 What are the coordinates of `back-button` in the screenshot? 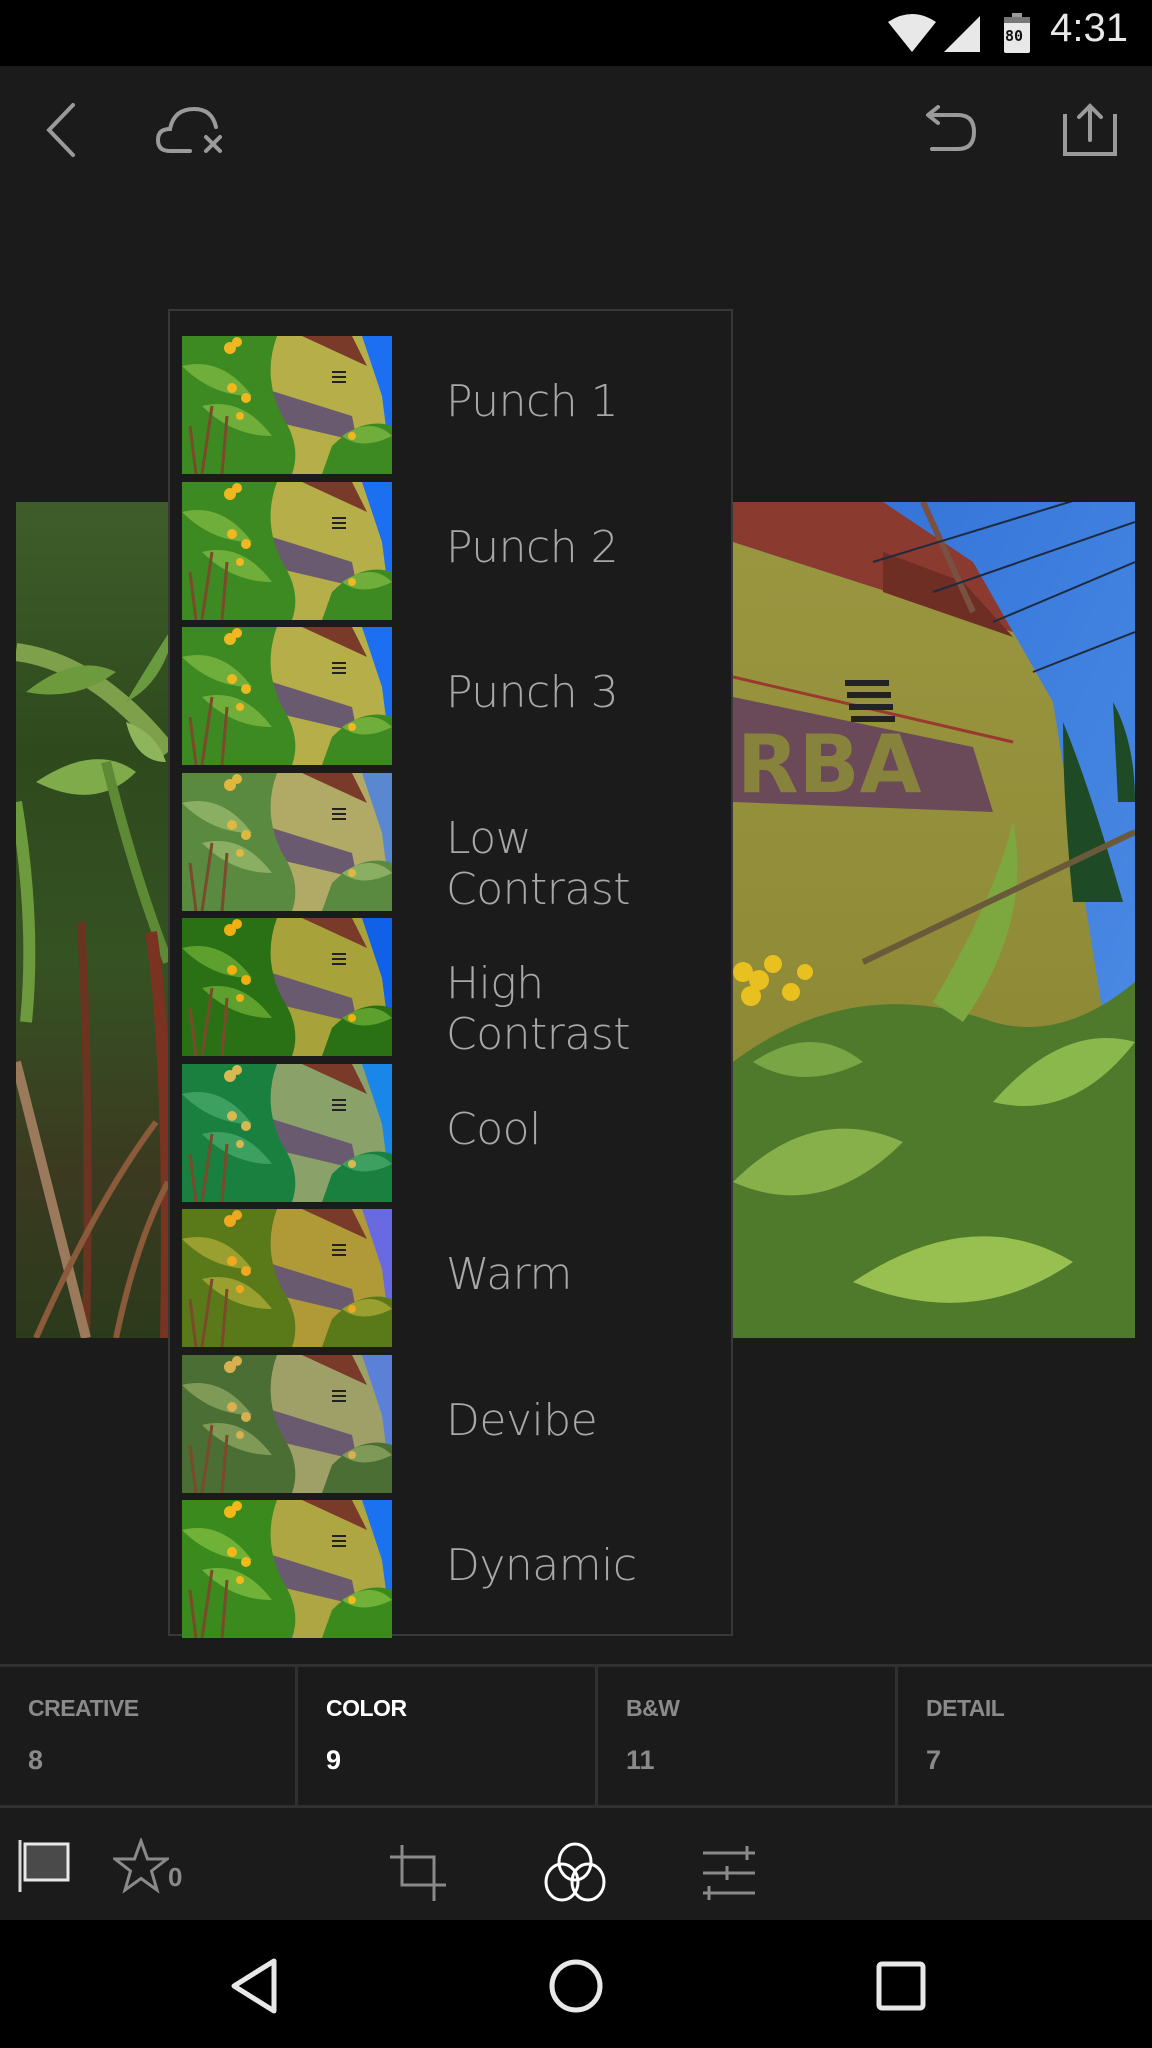 It's located at (63, 130).